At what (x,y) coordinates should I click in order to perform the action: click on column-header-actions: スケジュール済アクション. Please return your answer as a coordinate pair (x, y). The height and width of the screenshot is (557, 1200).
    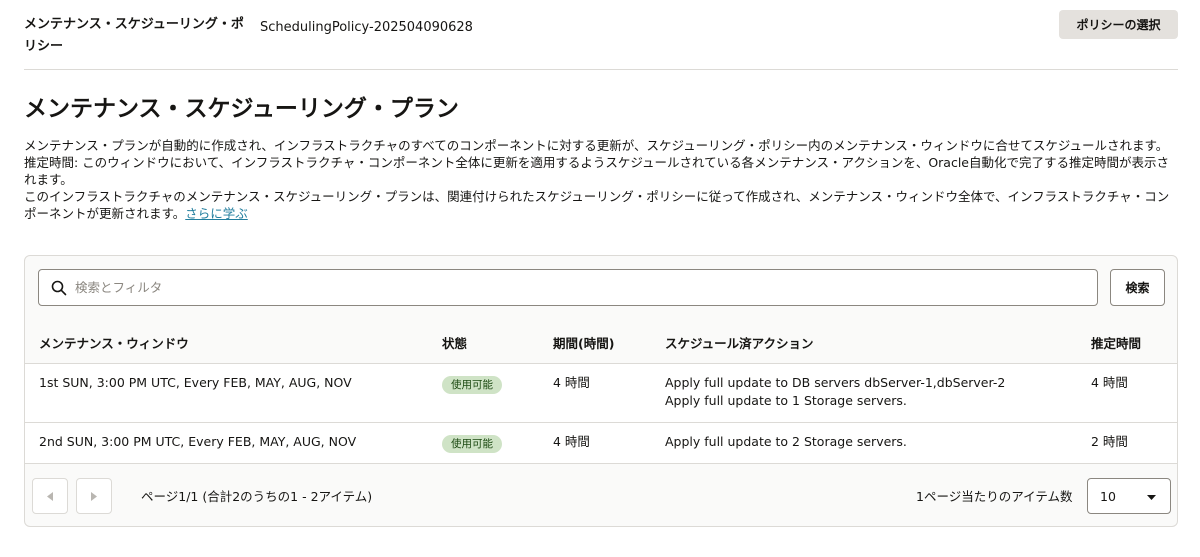
    Looking at the image, I should click on (875, 344).